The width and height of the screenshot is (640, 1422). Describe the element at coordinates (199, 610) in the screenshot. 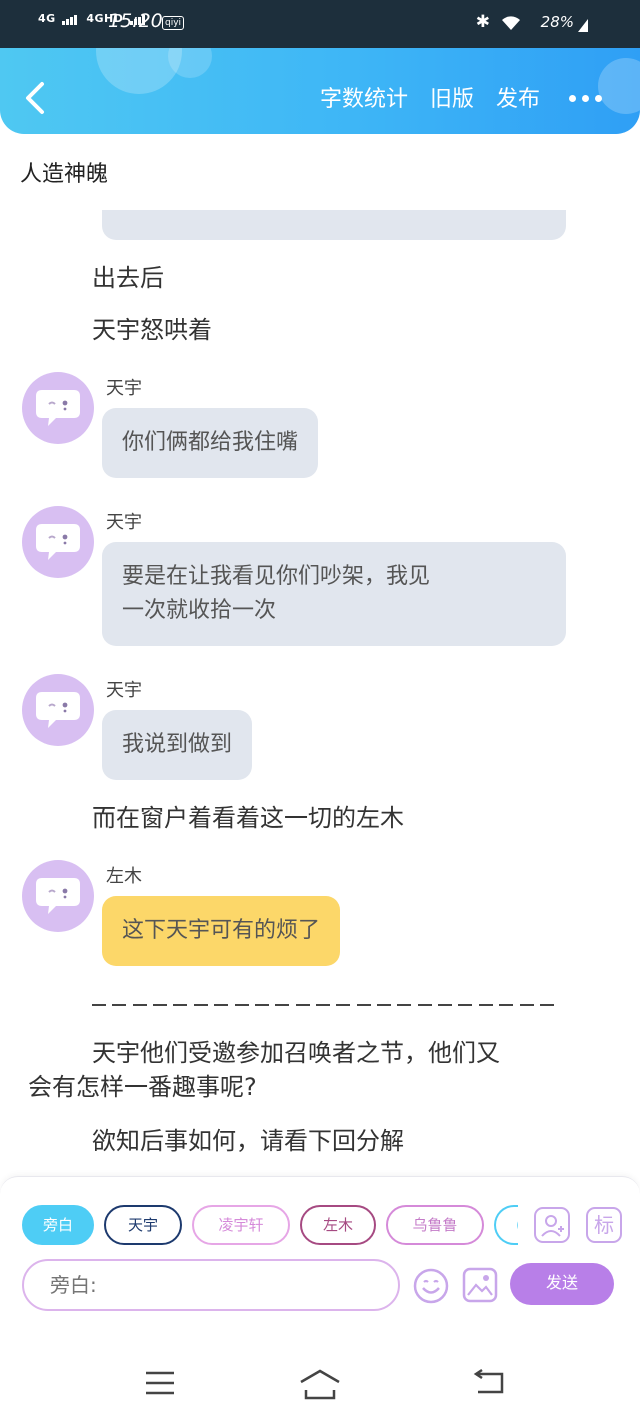

I see `message-text: 一次就收拾一次` at that location.